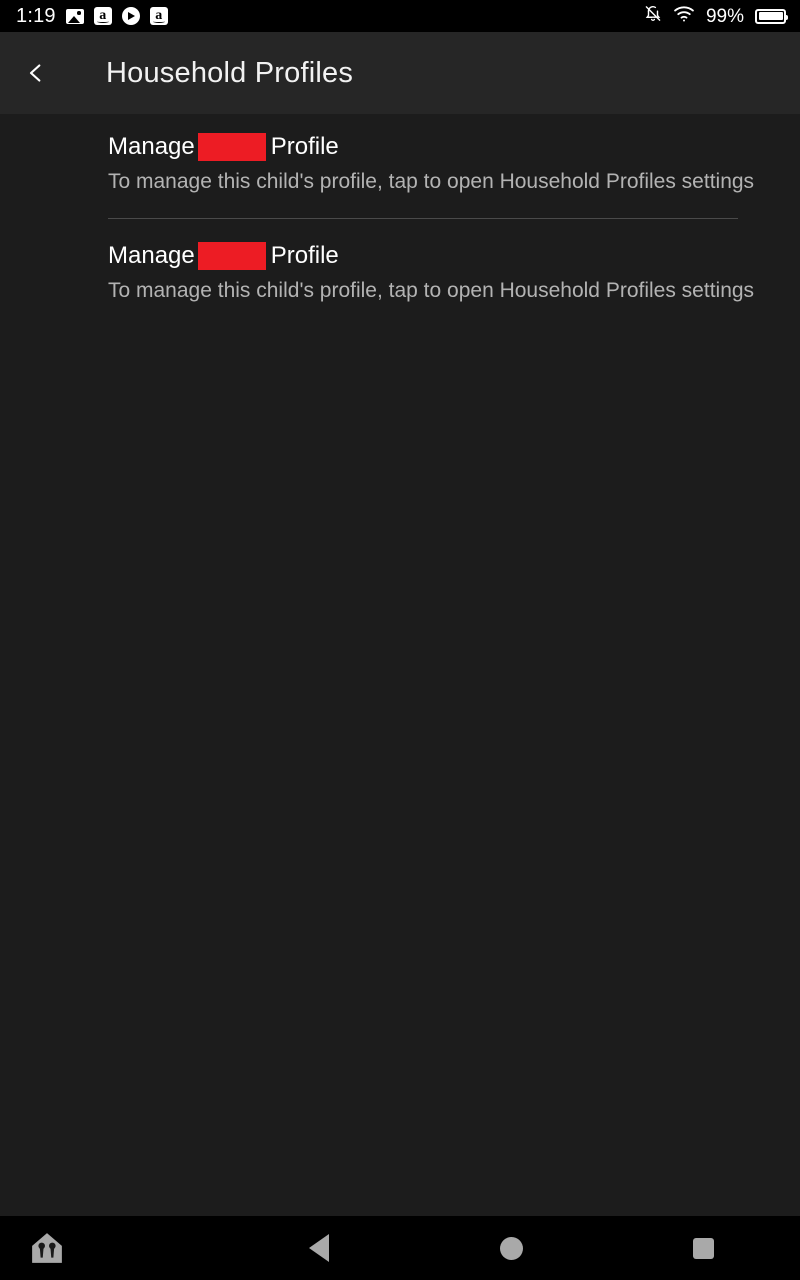 The width and height of the screenshot is (800, 1280). I want to click on household-kids-icon, so click(47, 1248).